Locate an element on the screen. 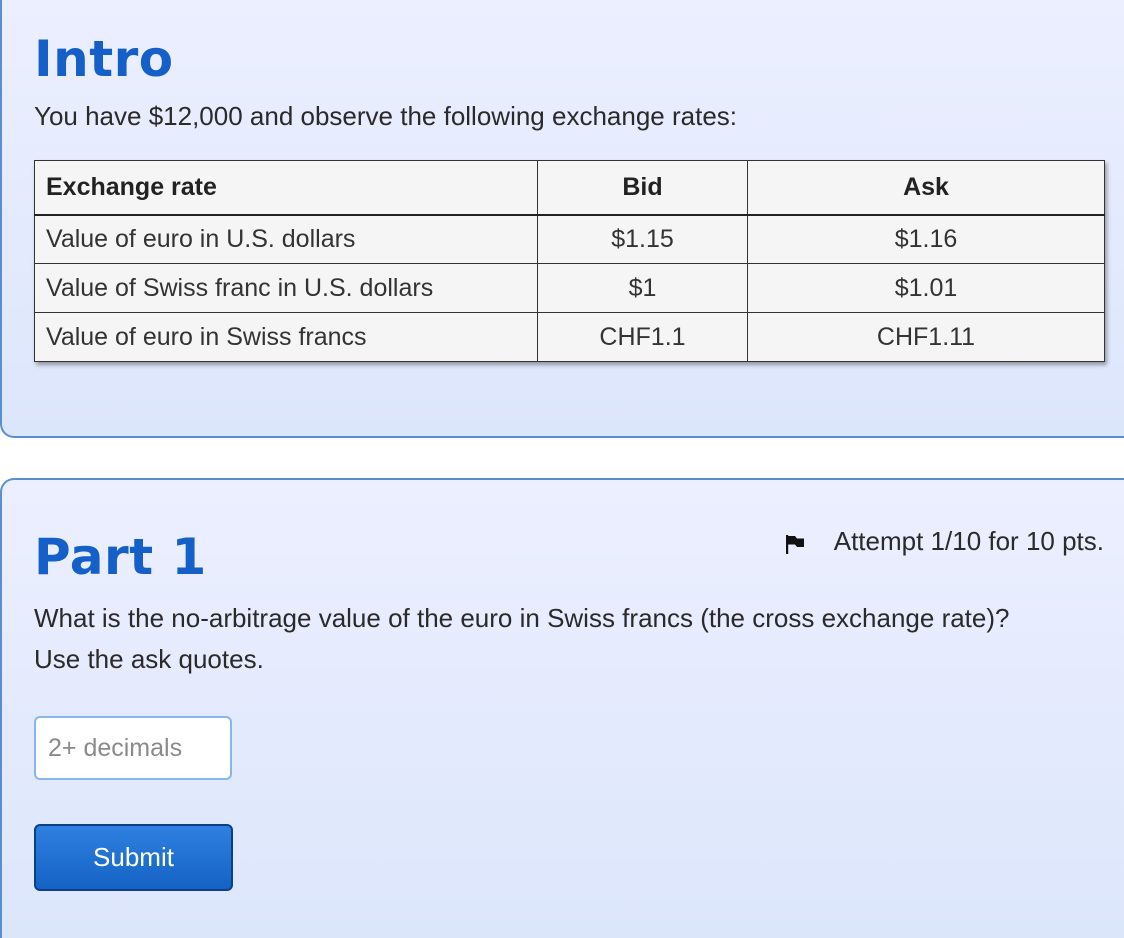  column-header-exchange-rate: Exchange rate is located at coordinates (286, 188).